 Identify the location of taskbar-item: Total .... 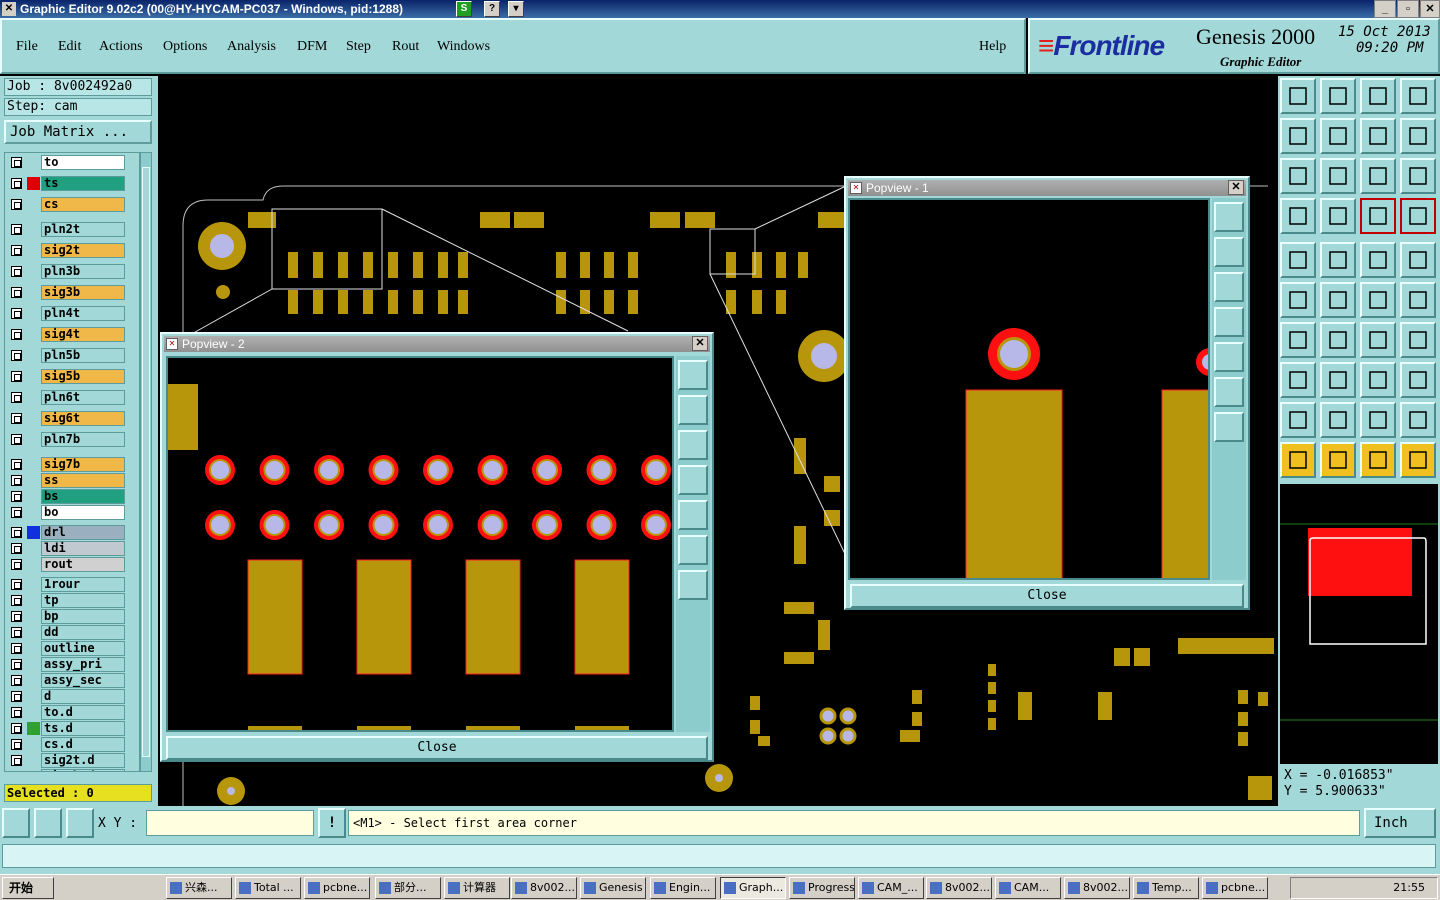
(268, 888).